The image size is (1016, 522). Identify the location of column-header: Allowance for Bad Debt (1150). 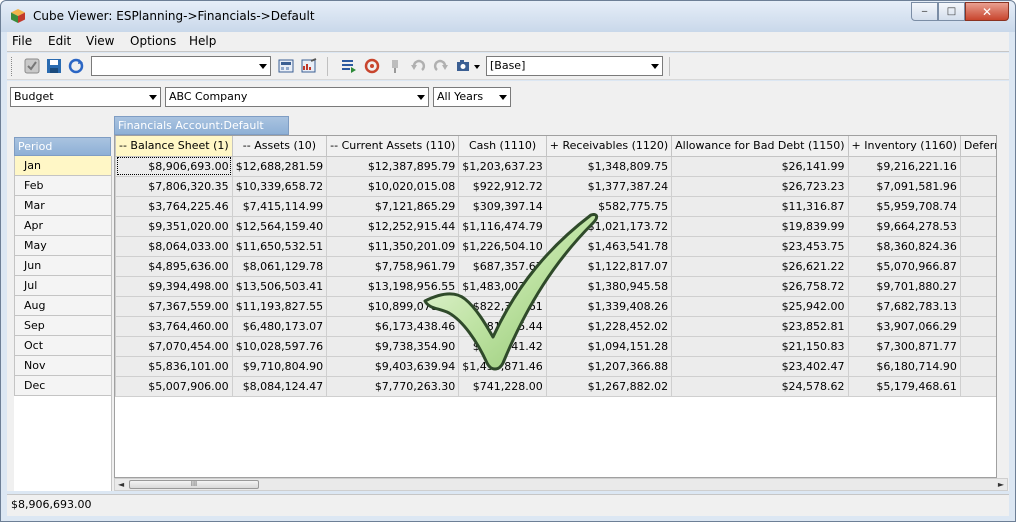
(760, 146).